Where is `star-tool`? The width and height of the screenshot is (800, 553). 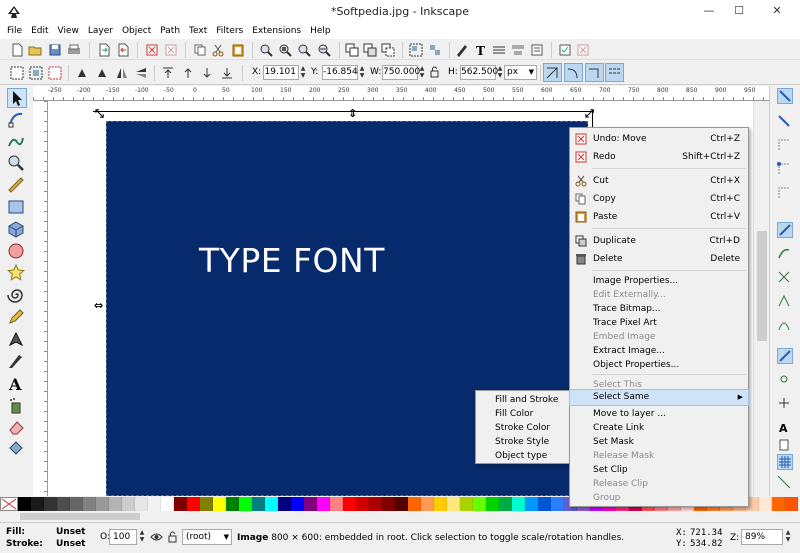
star-tool is located at coordinates (17, 273).